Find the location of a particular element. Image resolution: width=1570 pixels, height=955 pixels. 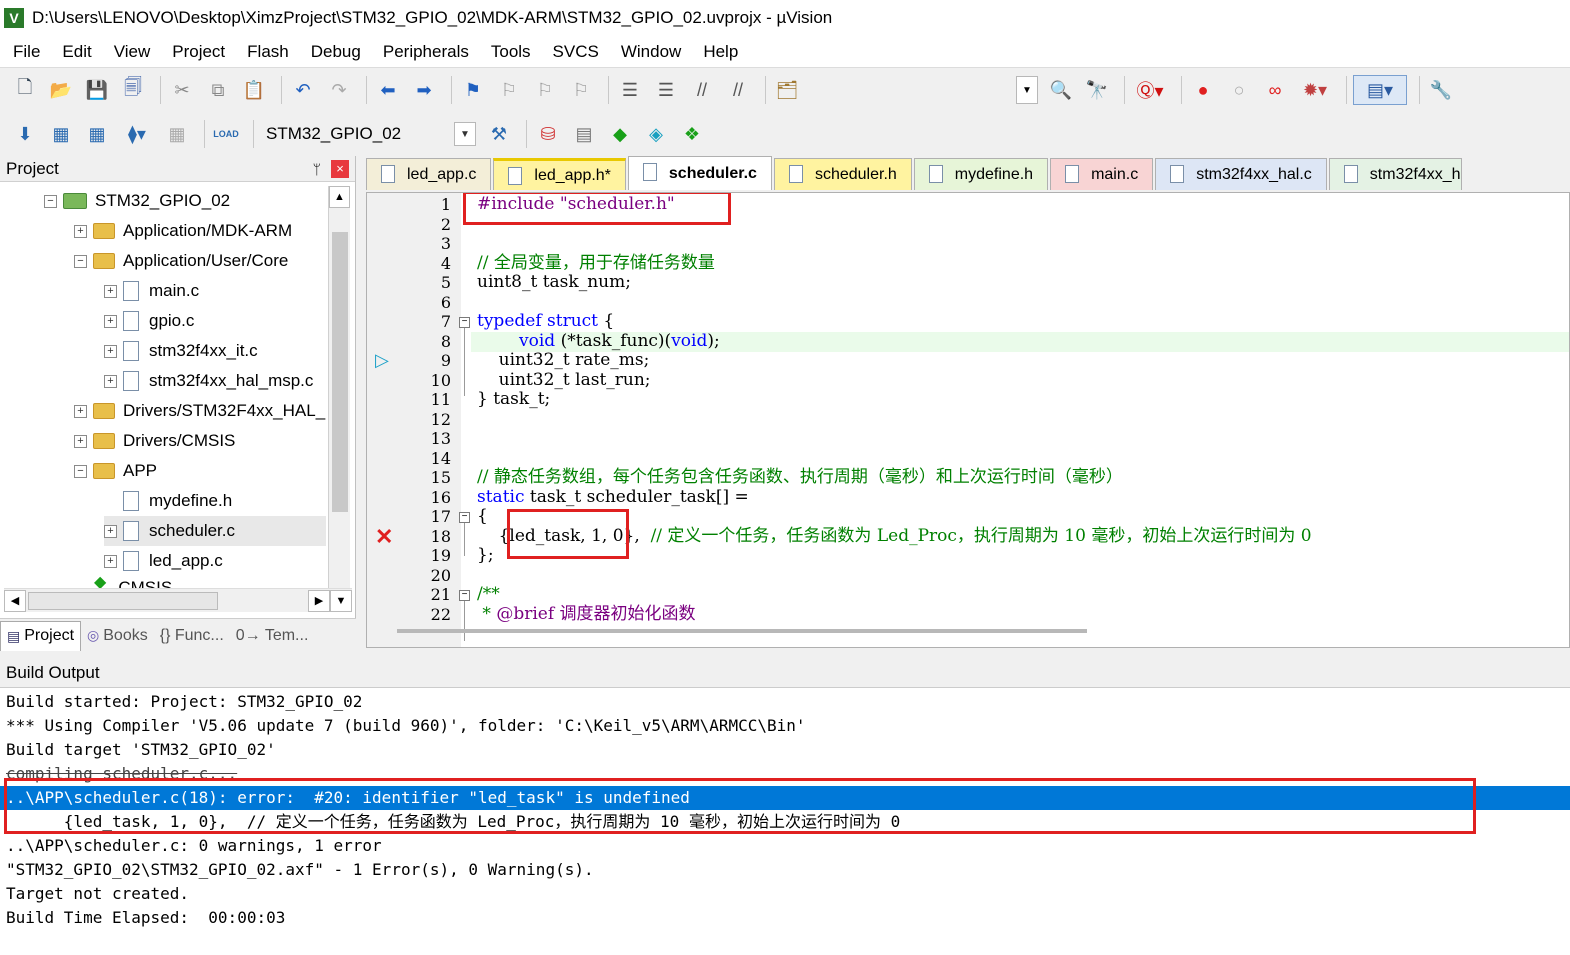

tab-stm32f4xx-h: stm32f4xx_h is located at coordinates (1395, 174).